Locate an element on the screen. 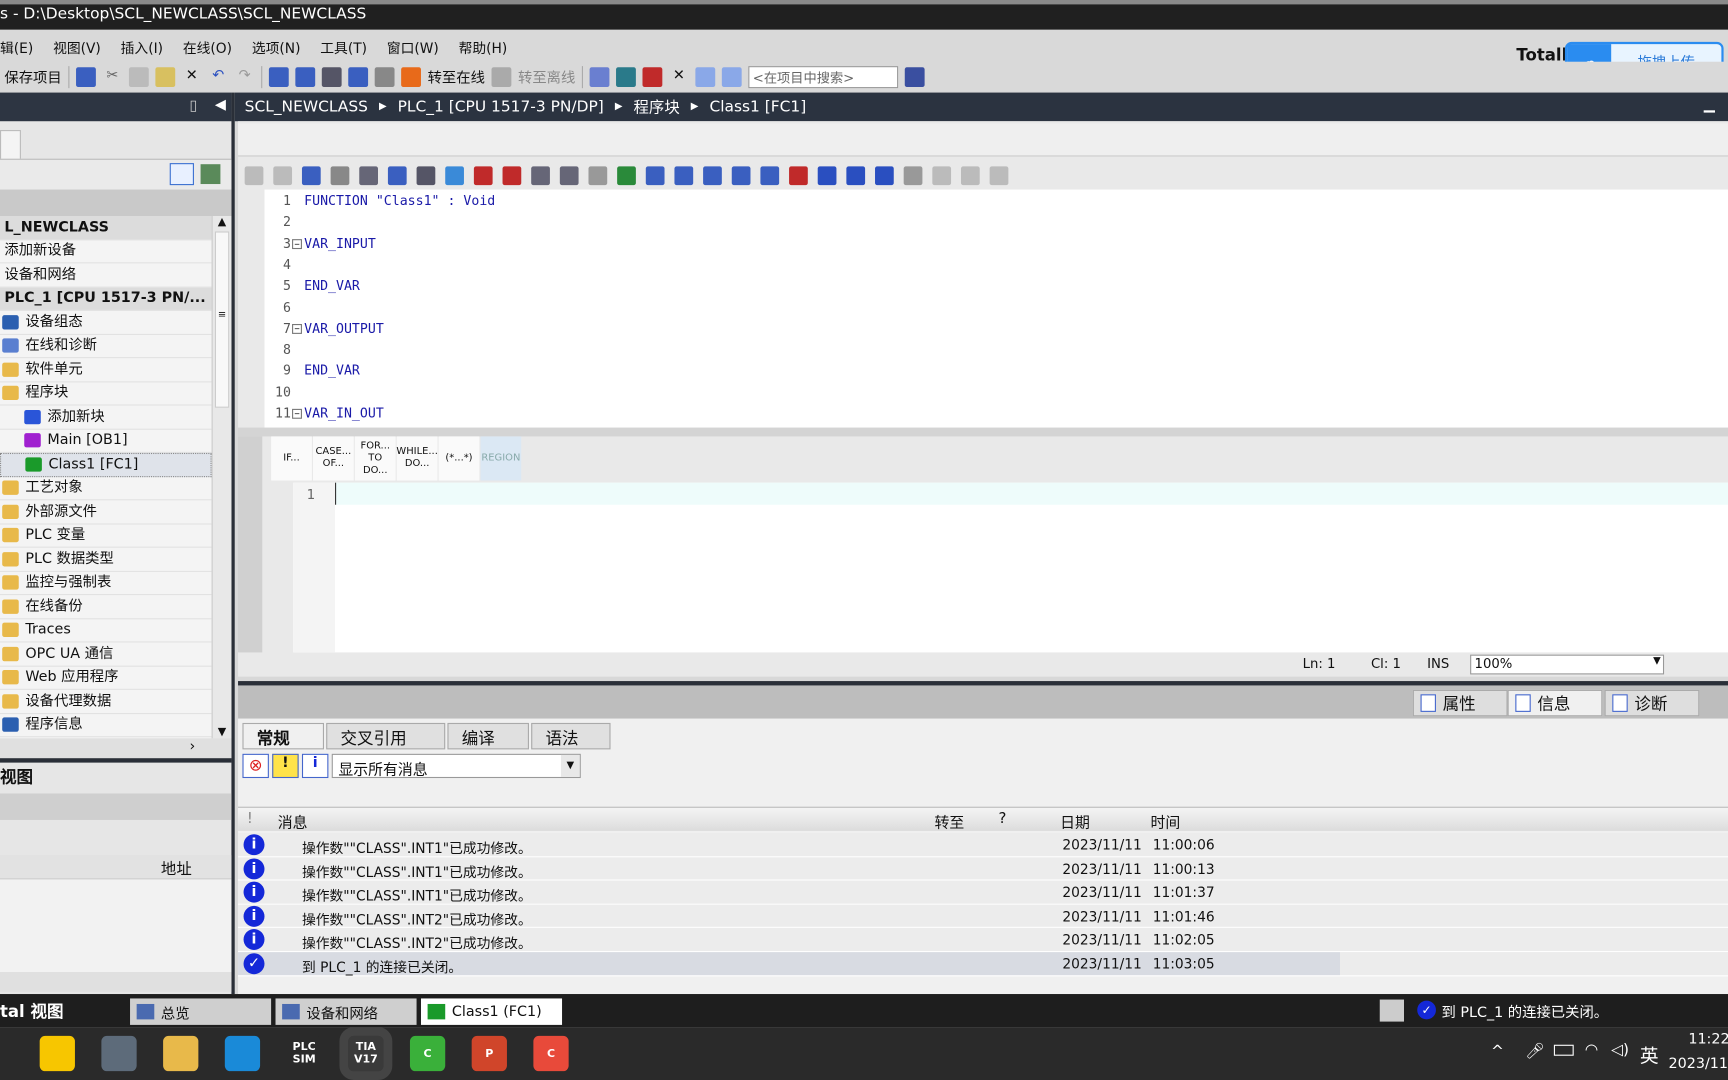 The width and height of the screenshot is (1728, 1080). paste-icon is located at coordinates (165, 76).